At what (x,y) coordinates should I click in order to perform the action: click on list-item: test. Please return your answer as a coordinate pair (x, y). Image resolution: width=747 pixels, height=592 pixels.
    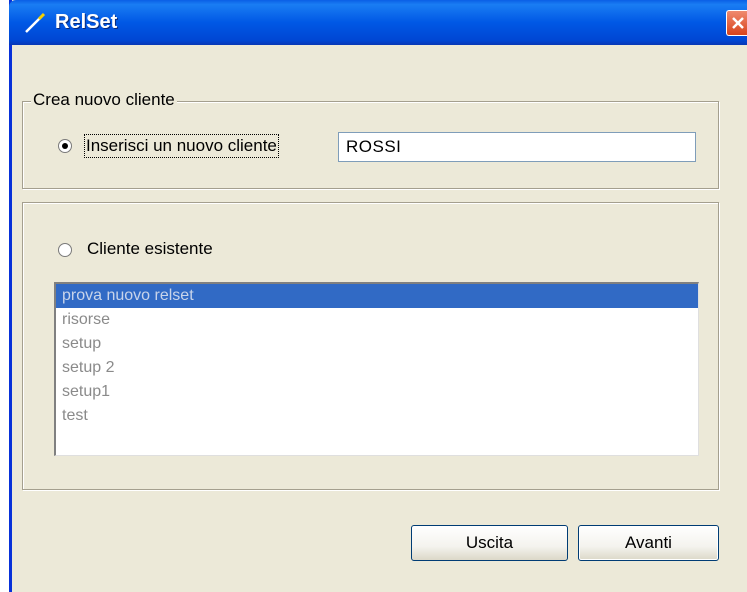
    Looking at the image, I should click on (377, 416).